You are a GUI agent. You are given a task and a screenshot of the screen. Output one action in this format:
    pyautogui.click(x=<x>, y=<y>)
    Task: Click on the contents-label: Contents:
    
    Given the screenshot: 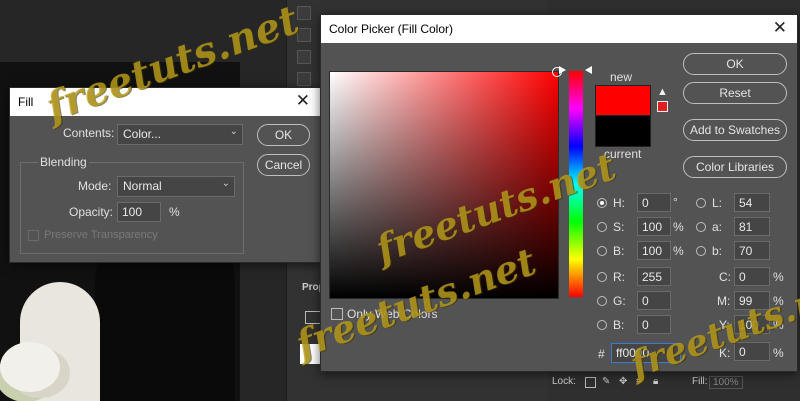 What is the action you would take?
    pyautogui.click(x=89, y=133)
    